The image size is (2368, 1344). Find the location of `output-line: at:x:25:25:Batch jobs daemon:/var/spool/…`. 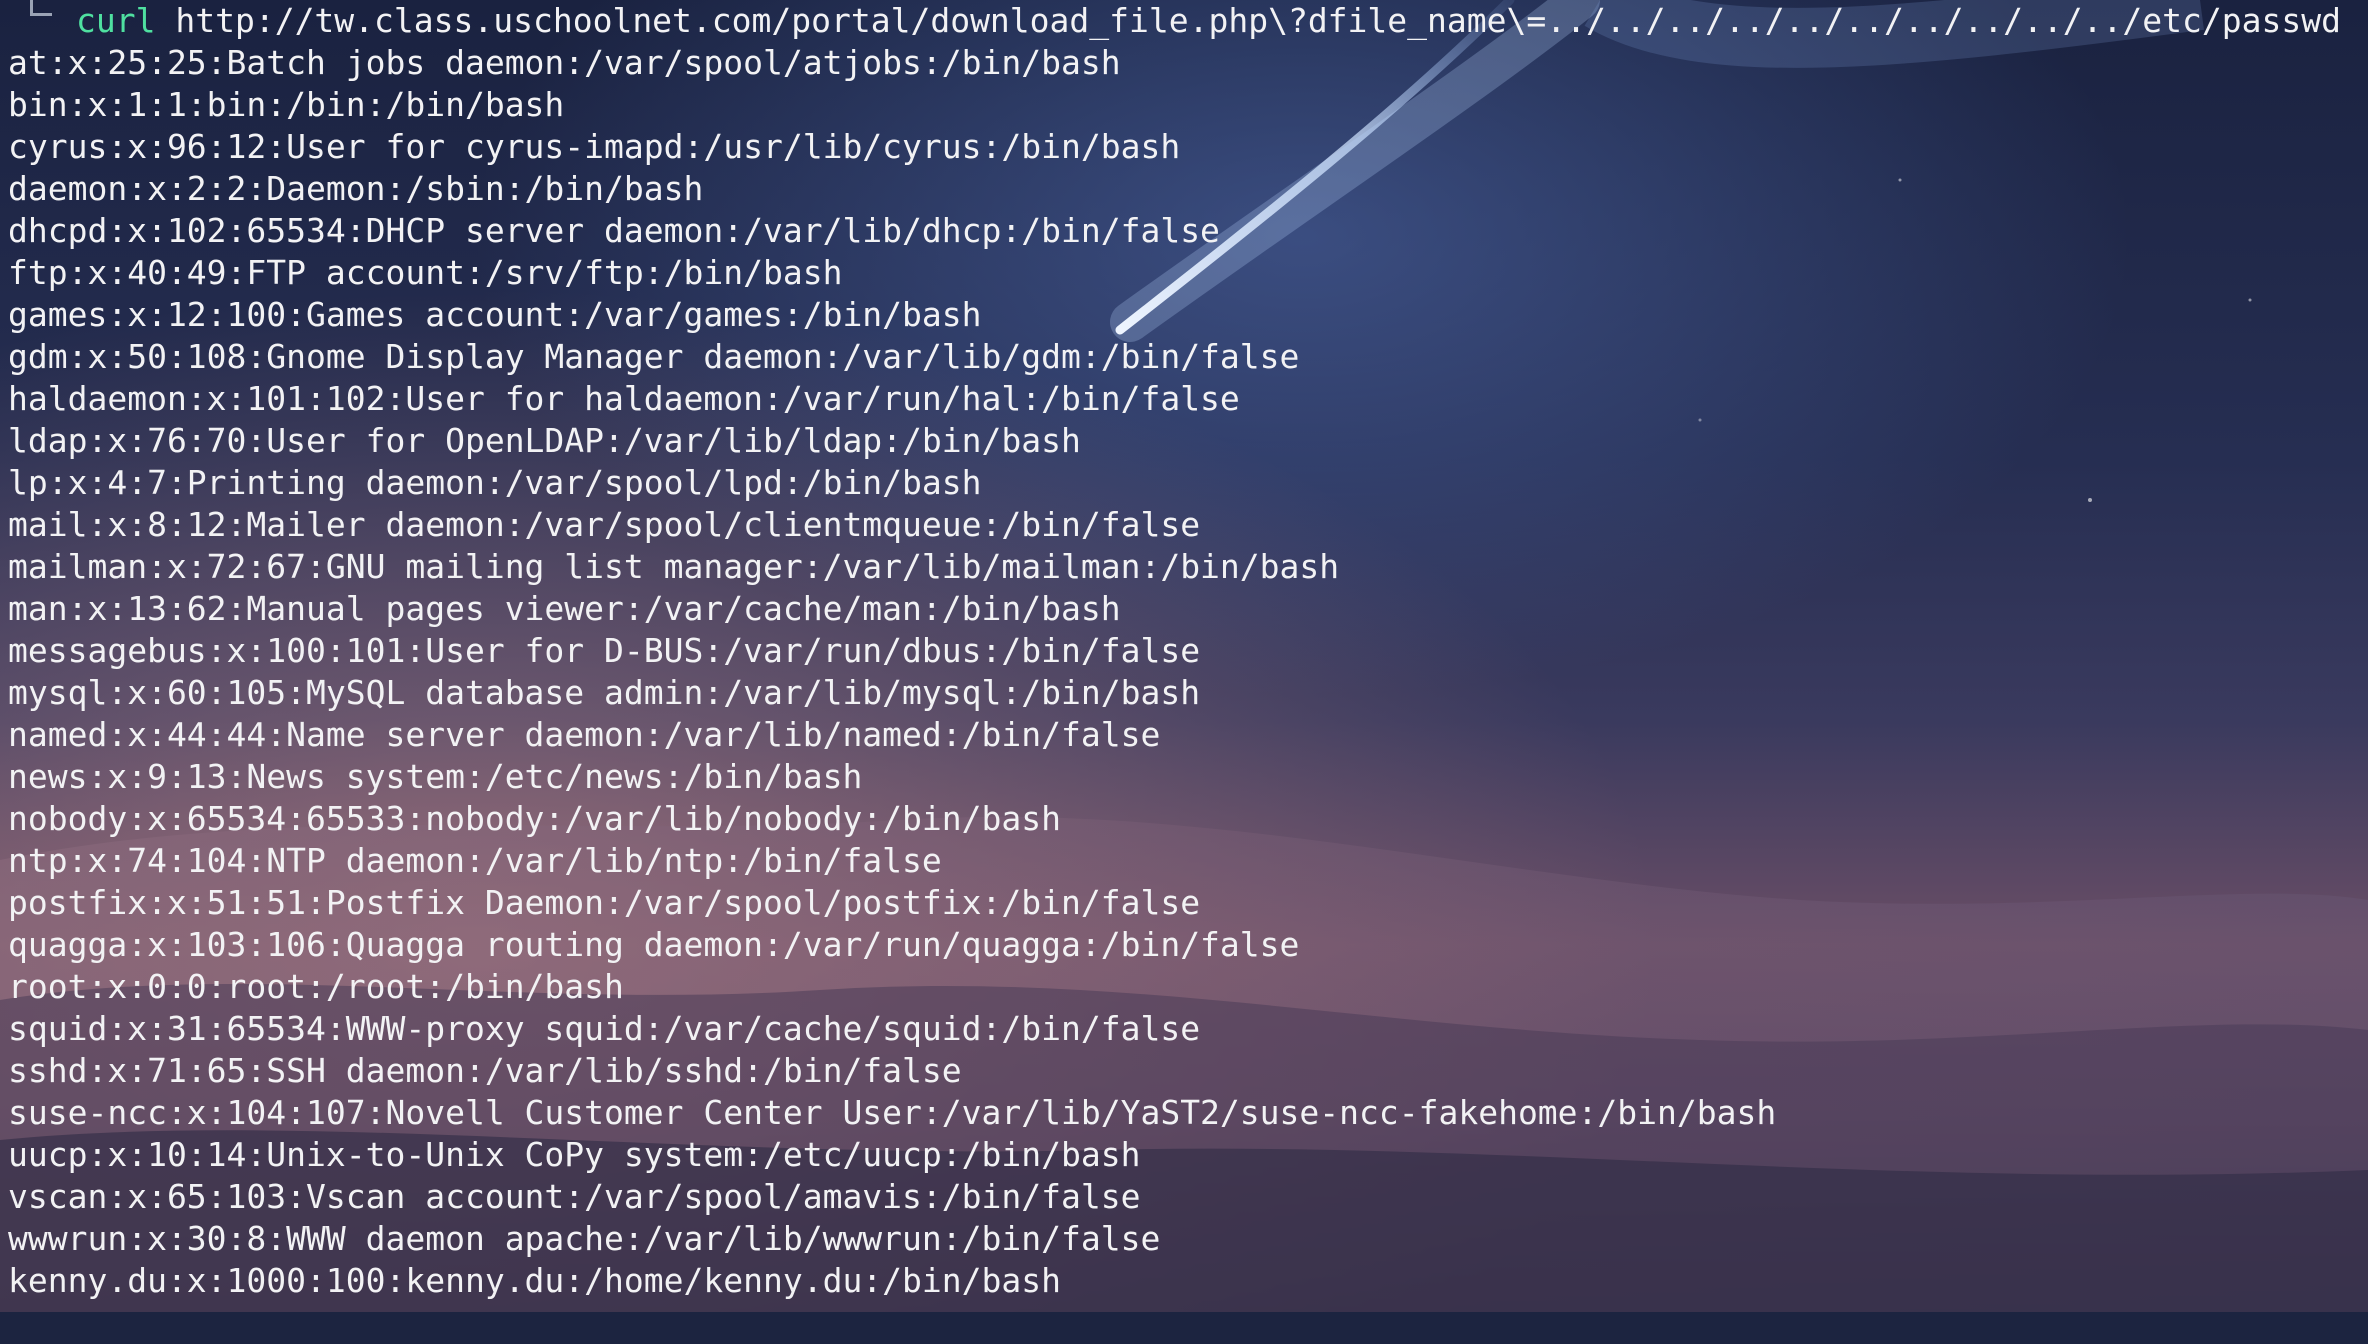

output-line: at:x:25:25:Batch jobs daemon:/var/spool/… is located at coordinates (564, 62).